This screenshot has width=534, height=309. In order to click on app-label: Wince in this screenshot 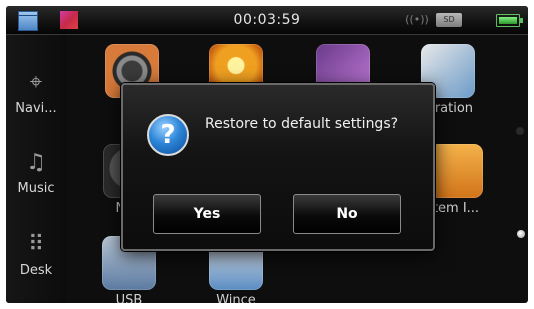, I will do `click(236, 298)`.